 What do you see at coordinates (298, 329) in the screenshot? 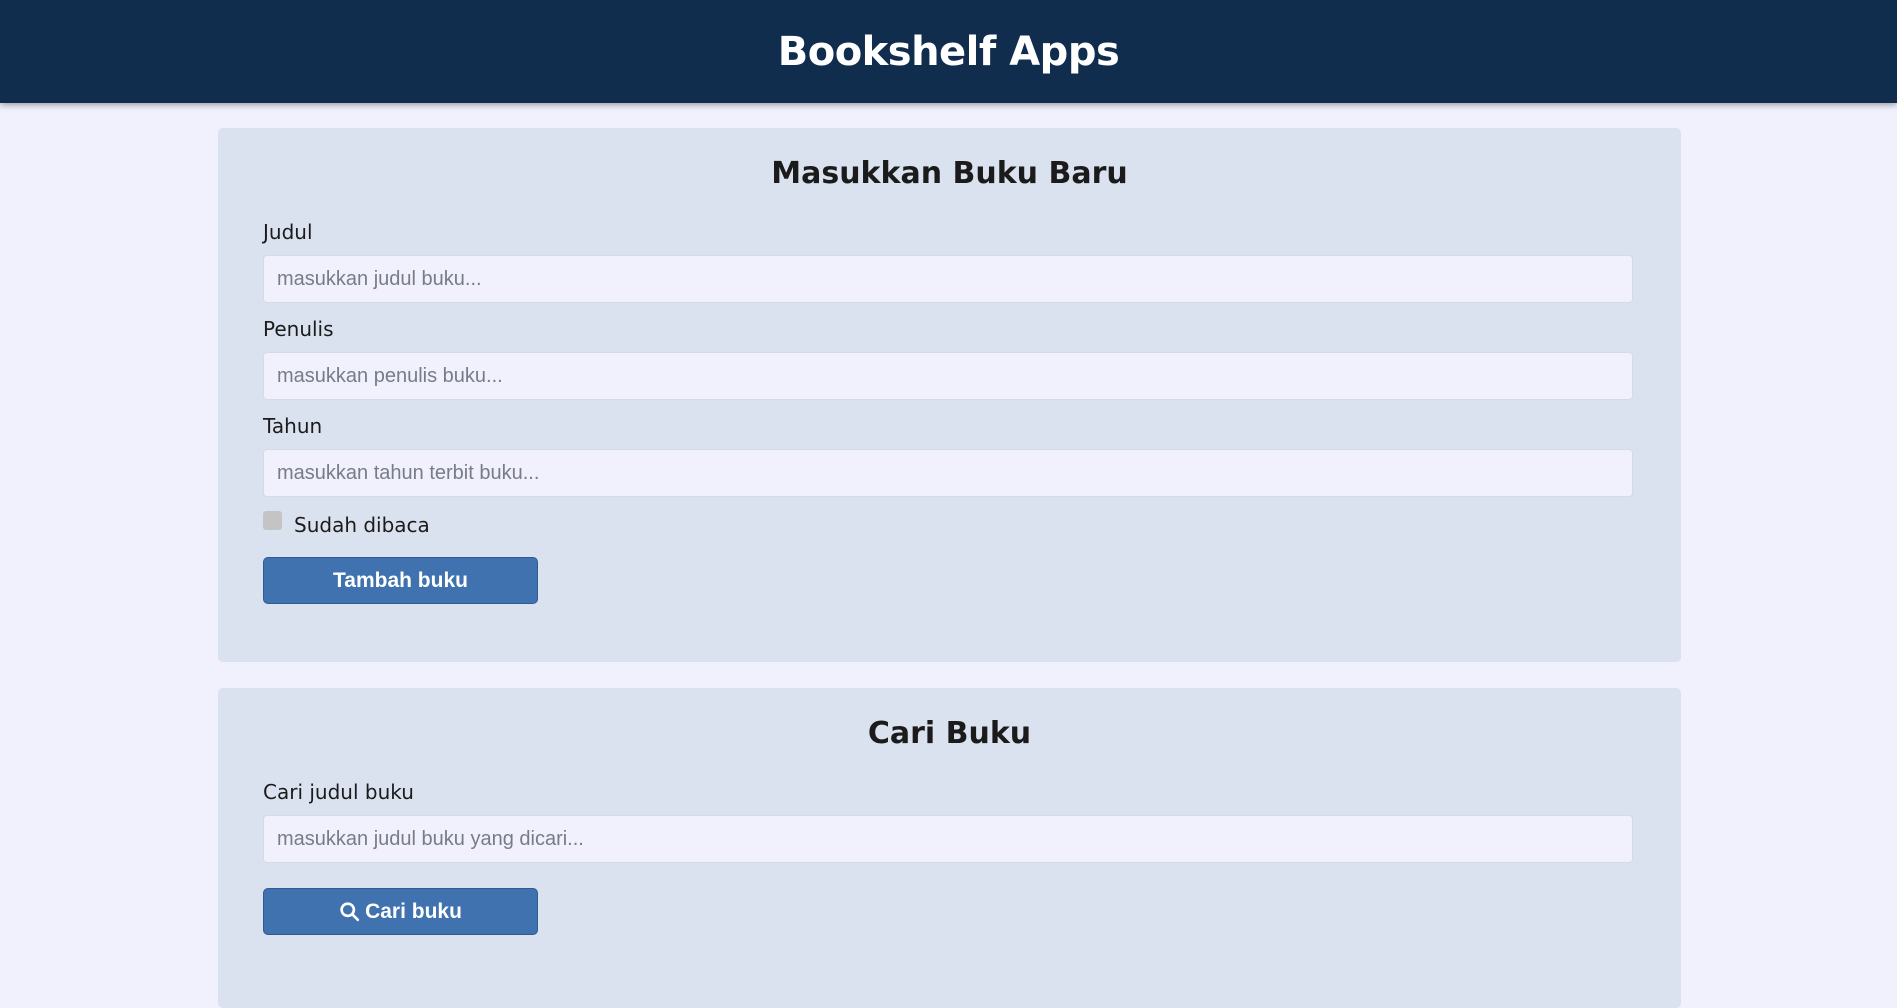
I see `author-label: Penulis` at bounding box center [298, 329].